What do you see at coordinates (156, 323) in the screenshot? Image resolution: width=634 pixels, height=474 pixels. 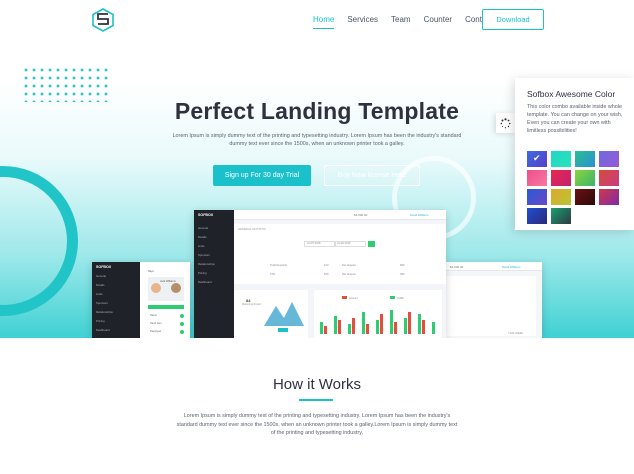 I see `mockup-left-row: Send item` at bounding box center [156, 323].